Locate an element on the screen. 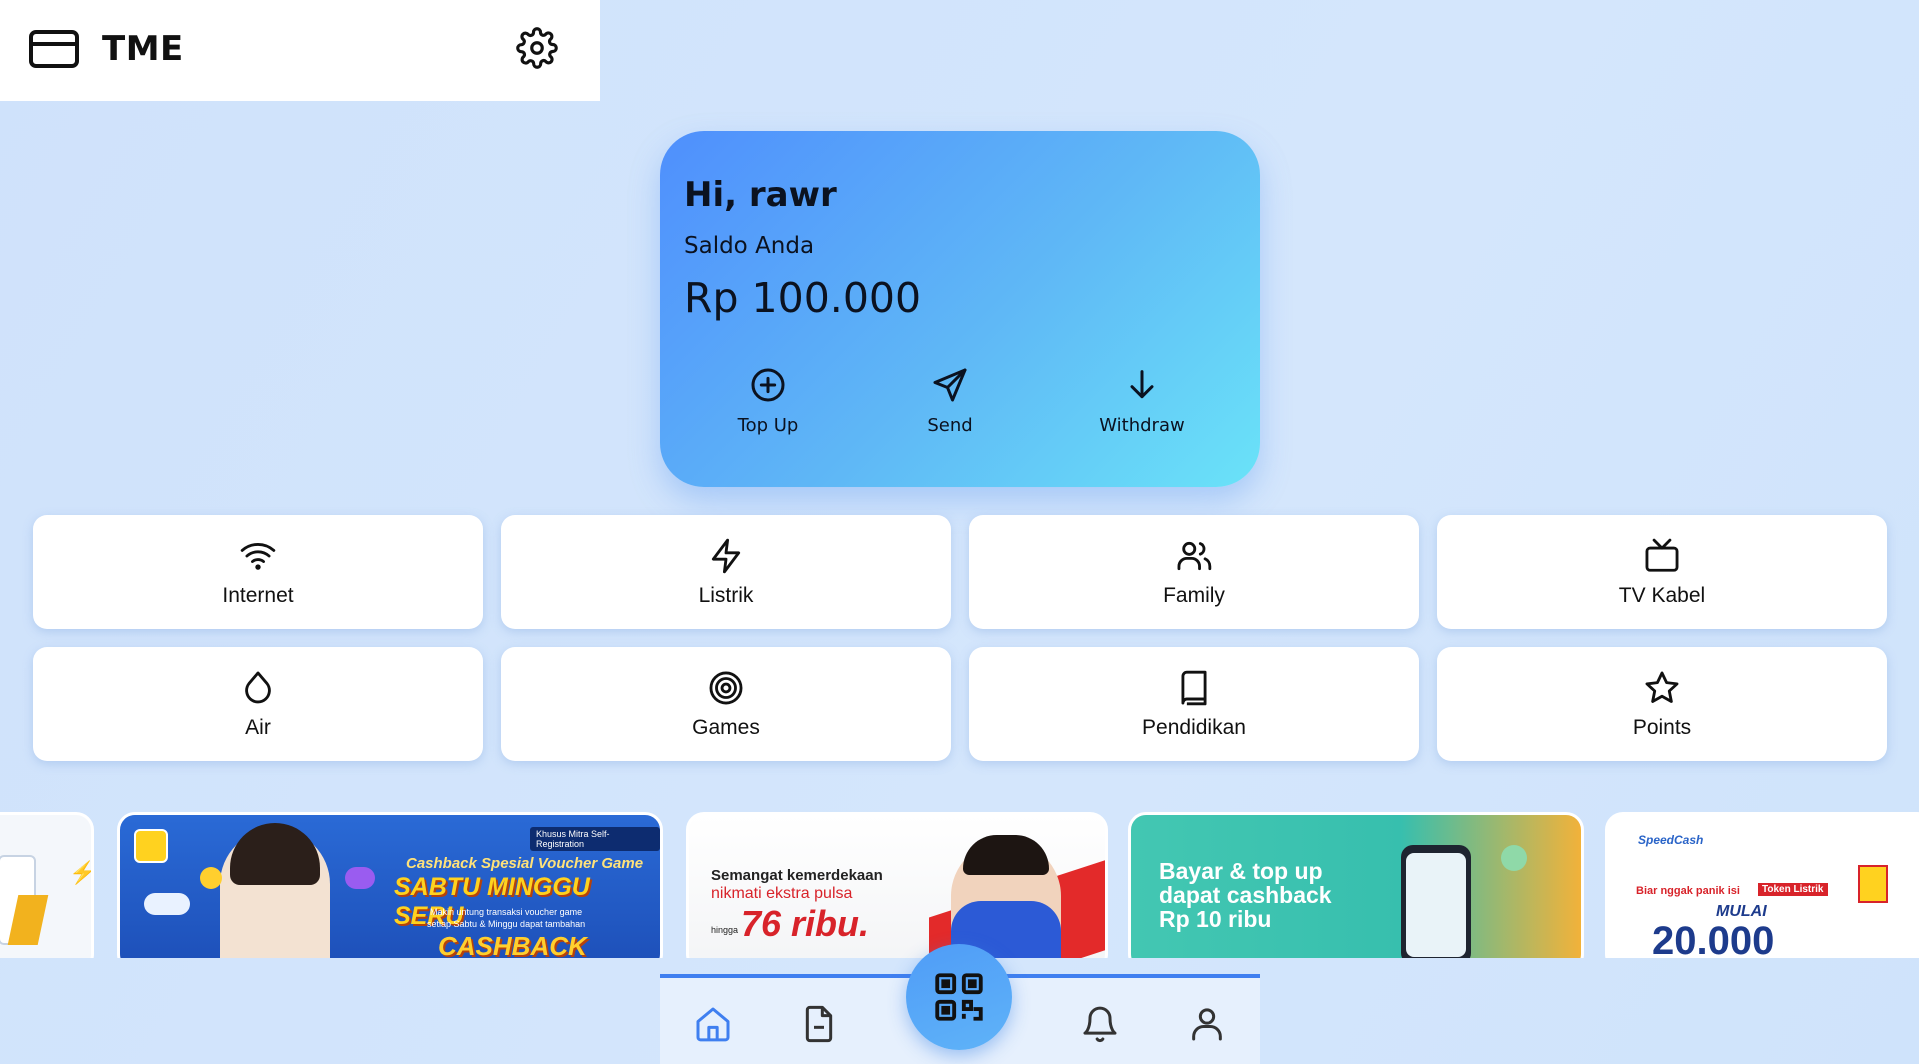 This screenshot has height=1064, width=1919. decoration-circle is located at coordinates (1514, 858).